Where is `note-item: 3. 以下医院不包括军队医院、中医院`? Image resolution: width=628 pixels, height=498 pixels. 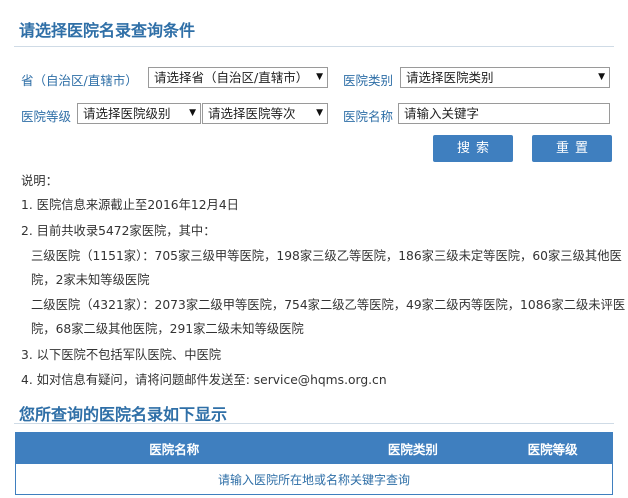
note-item: 3. 以下医院不包括军队医院、中医院 is located at coordinates (121, 355).